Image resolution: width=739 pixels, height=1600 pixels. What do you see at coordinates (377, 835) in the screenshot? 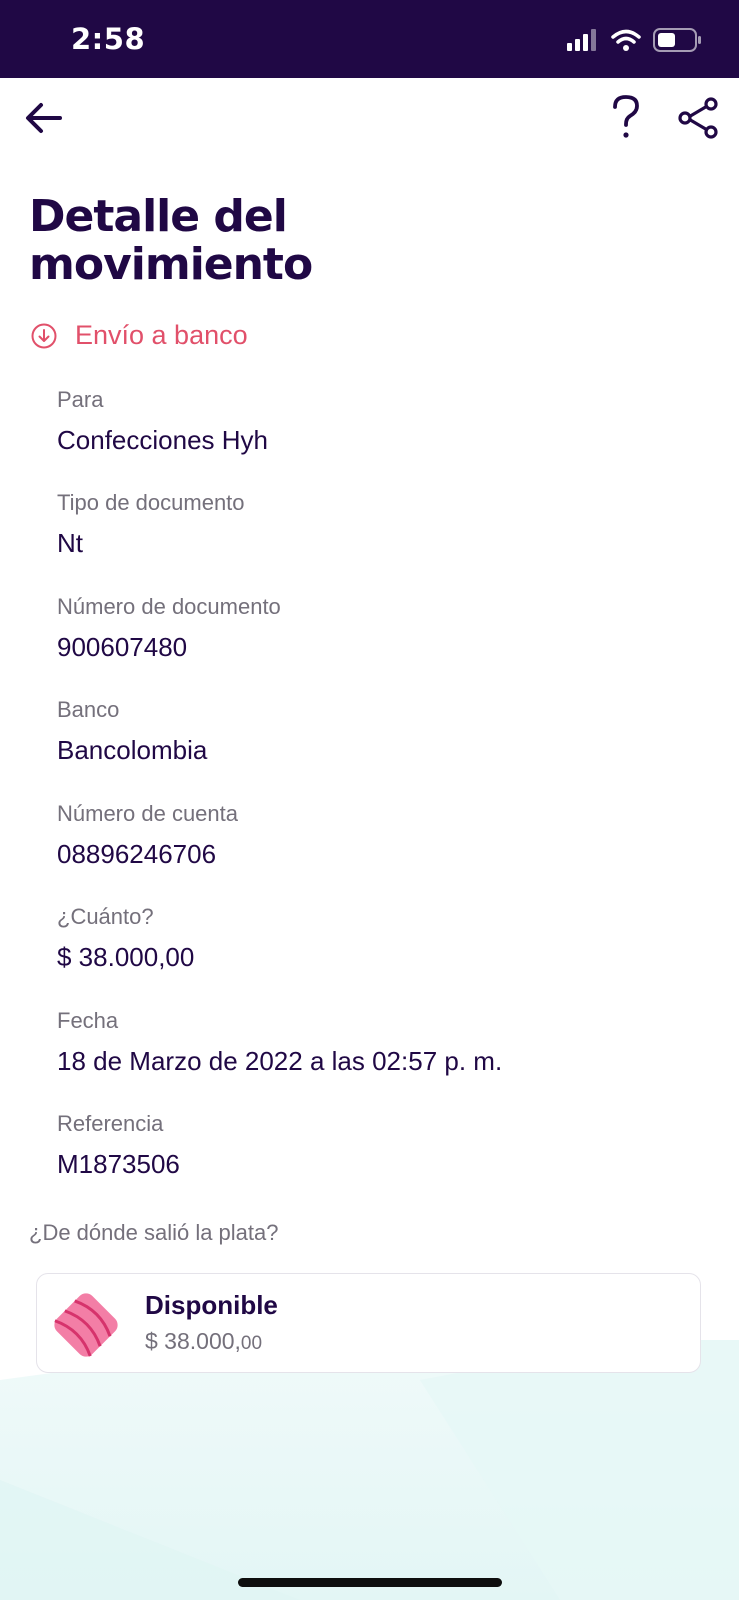
I see `detail-numero-cuenta: Número de cuenta 08896246706` at bounding box center [377, 835].